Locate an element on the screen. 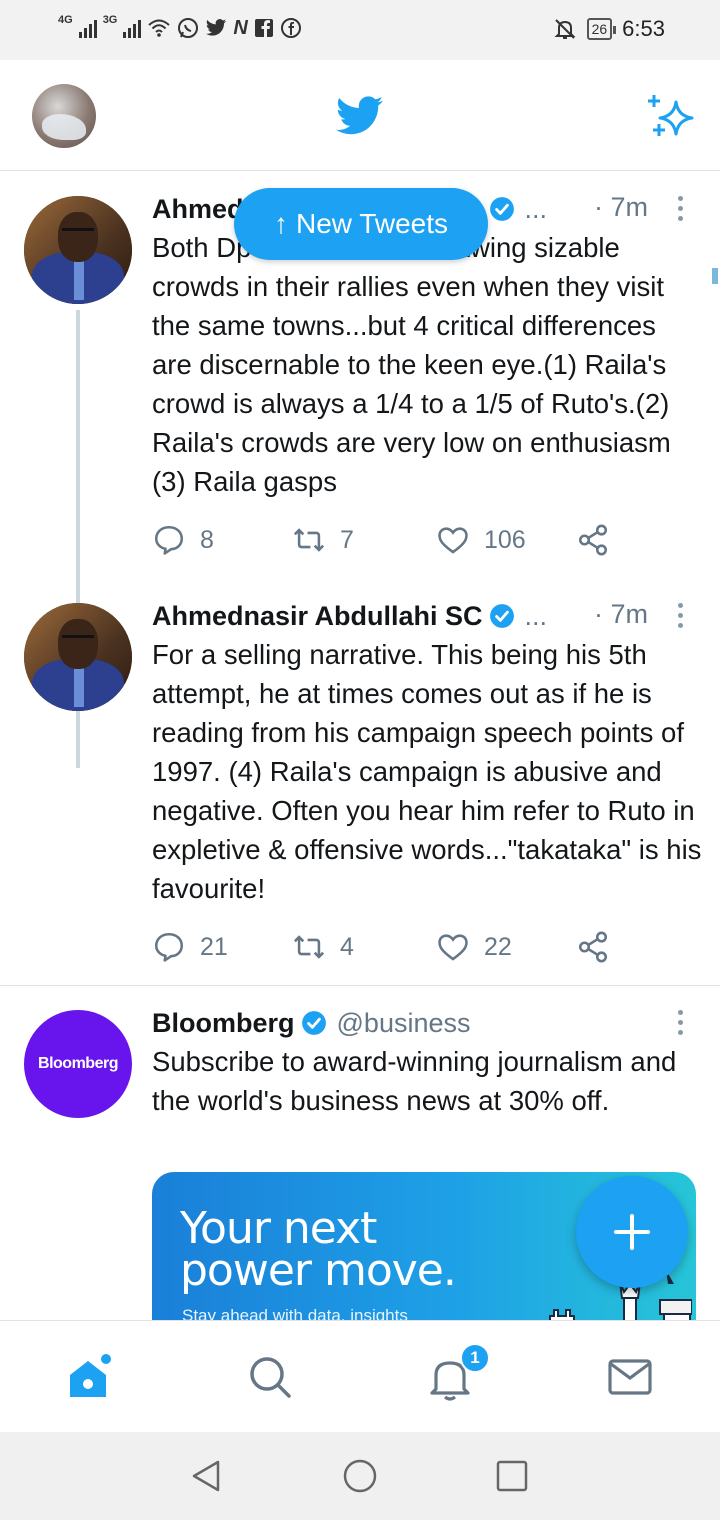 The image size is (720, 1520). status-left: 4G 3G N is located at coordinates (180, 27).